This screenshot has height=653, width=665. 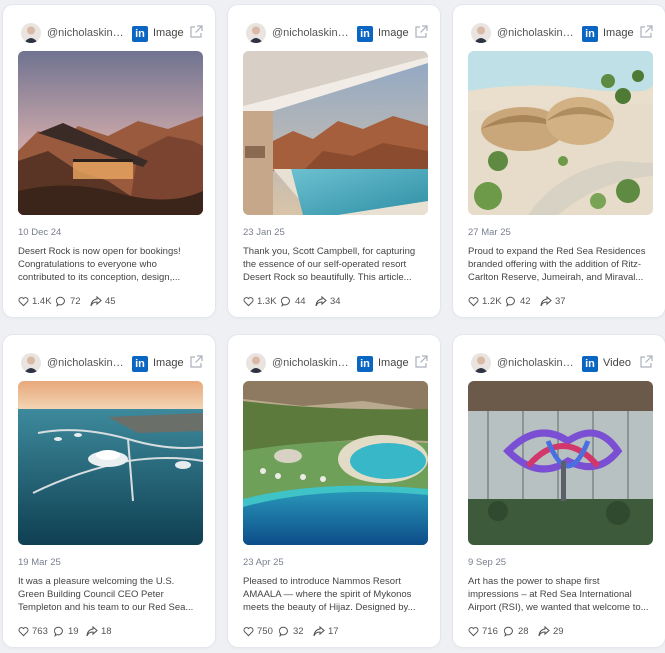 What do you see at coordinates (264, 232) in the screenshot?
I see `post-date: 23 Jan 25` at bounding box center [264, 232].